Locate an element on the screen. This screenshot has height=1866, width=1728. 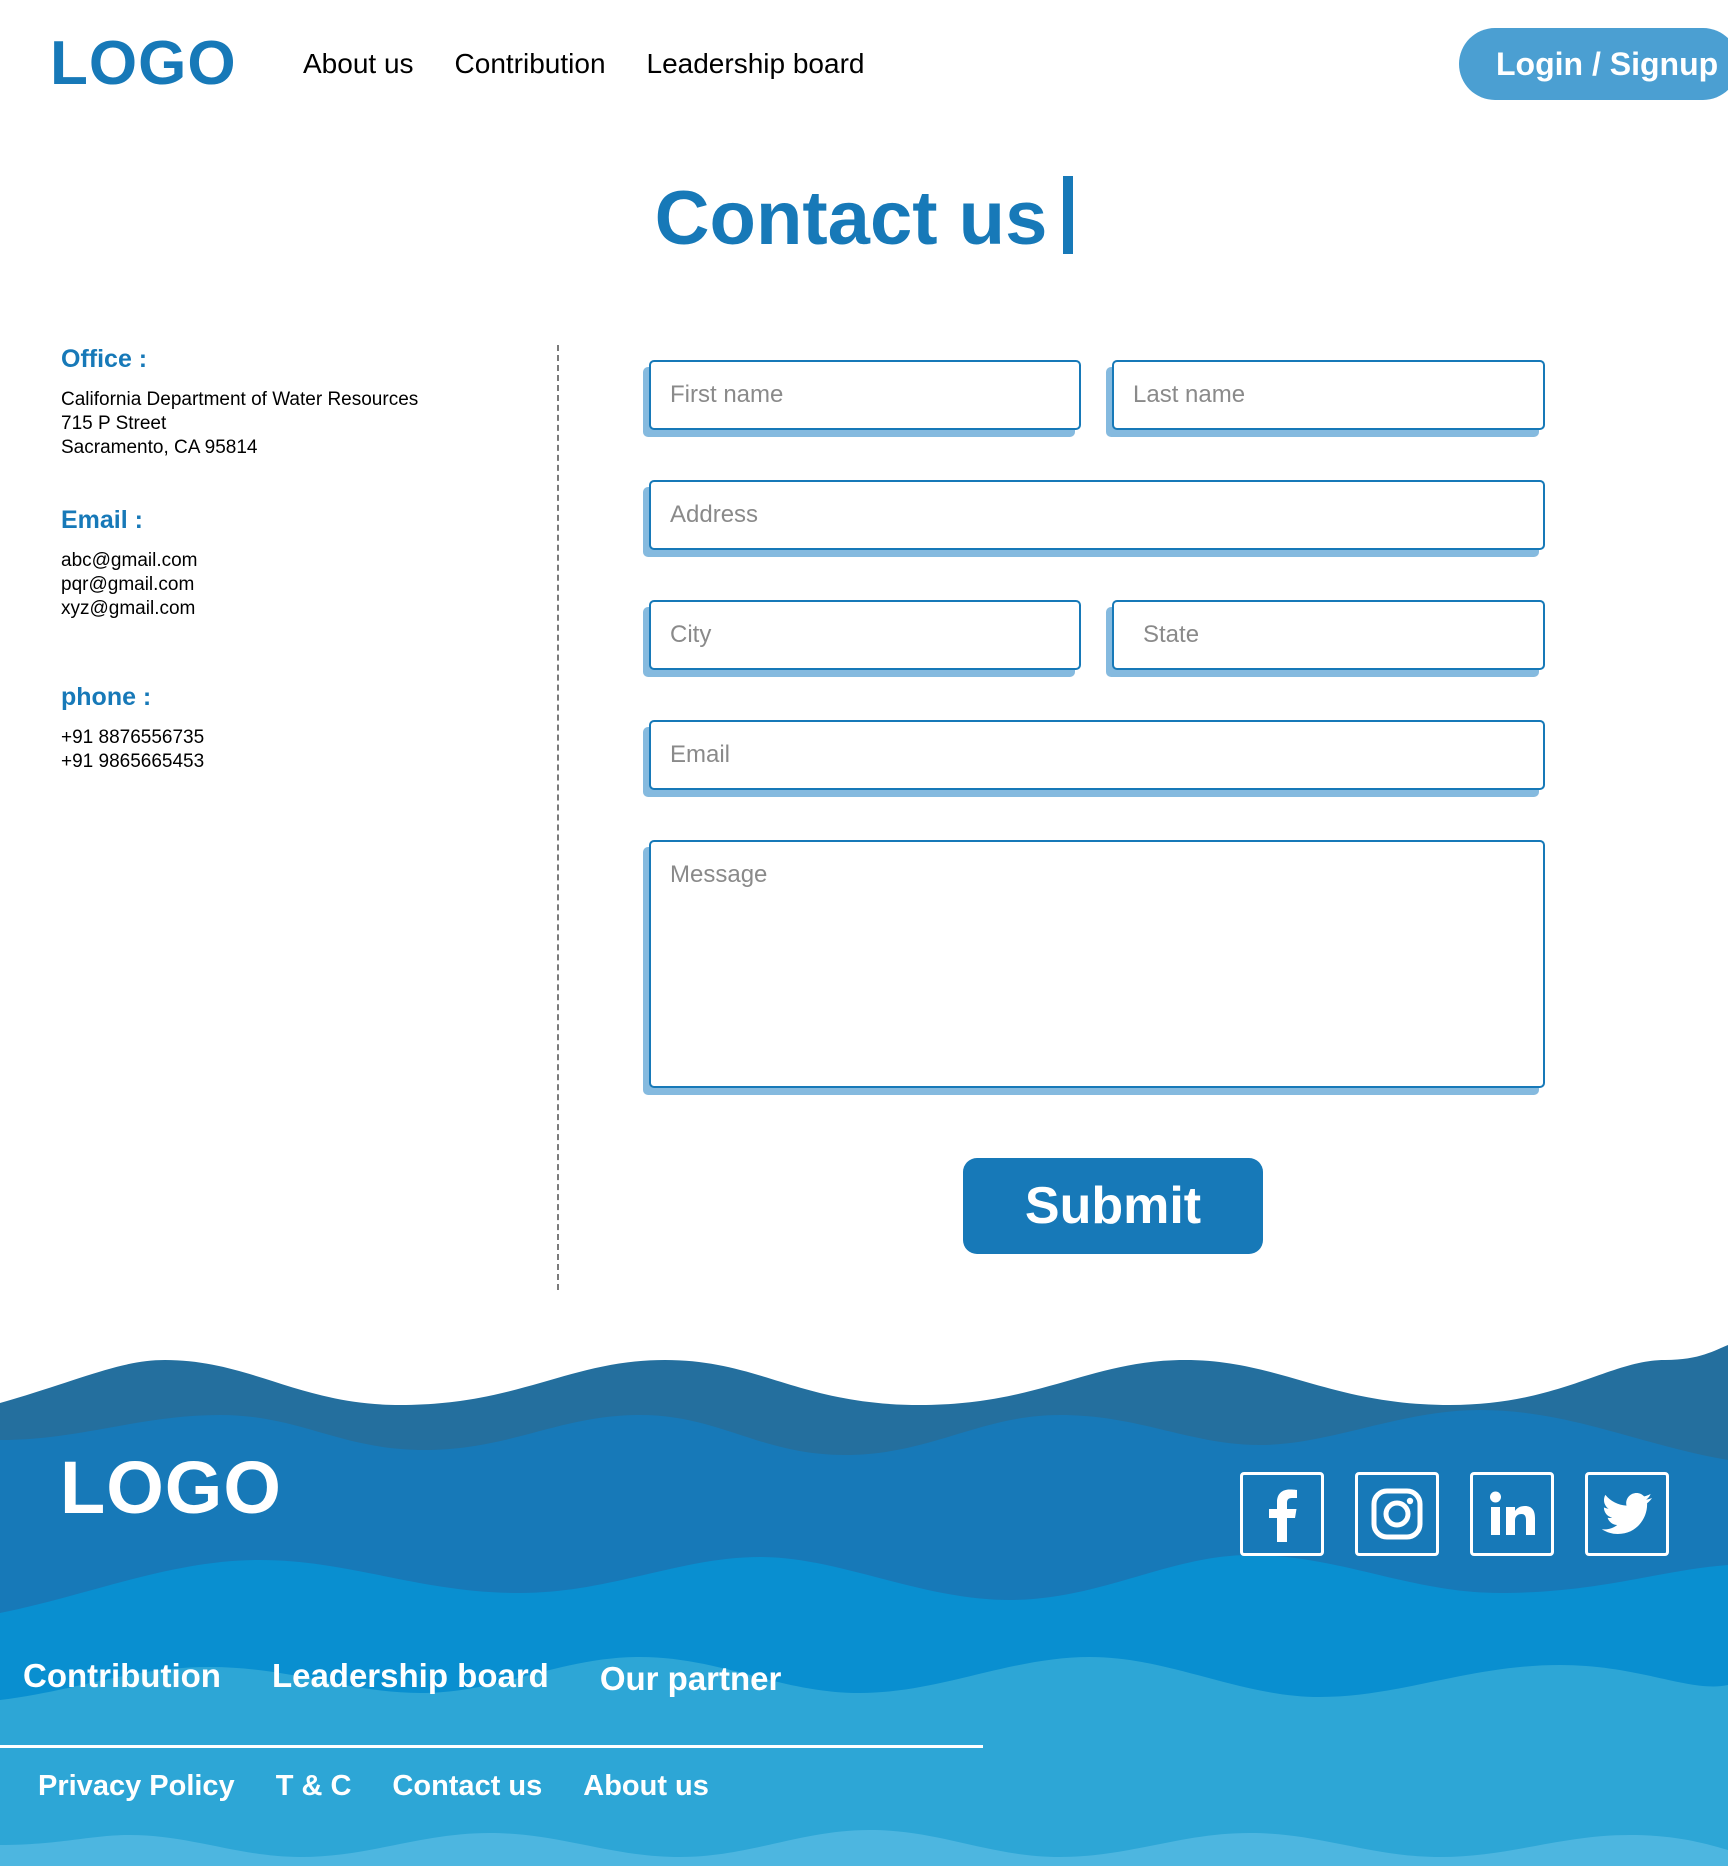
footer-link-leadership-board: Leadership board is located at coordinates (410, 1677).